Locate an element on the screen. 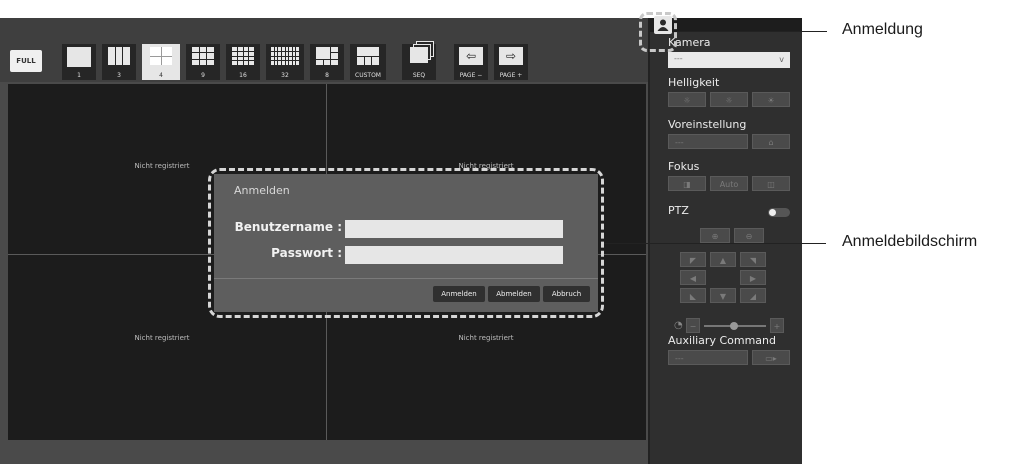 The width and height of the screenshot is (1027, 464). logout-button: Abmelden is located at coordinates (514, 294).